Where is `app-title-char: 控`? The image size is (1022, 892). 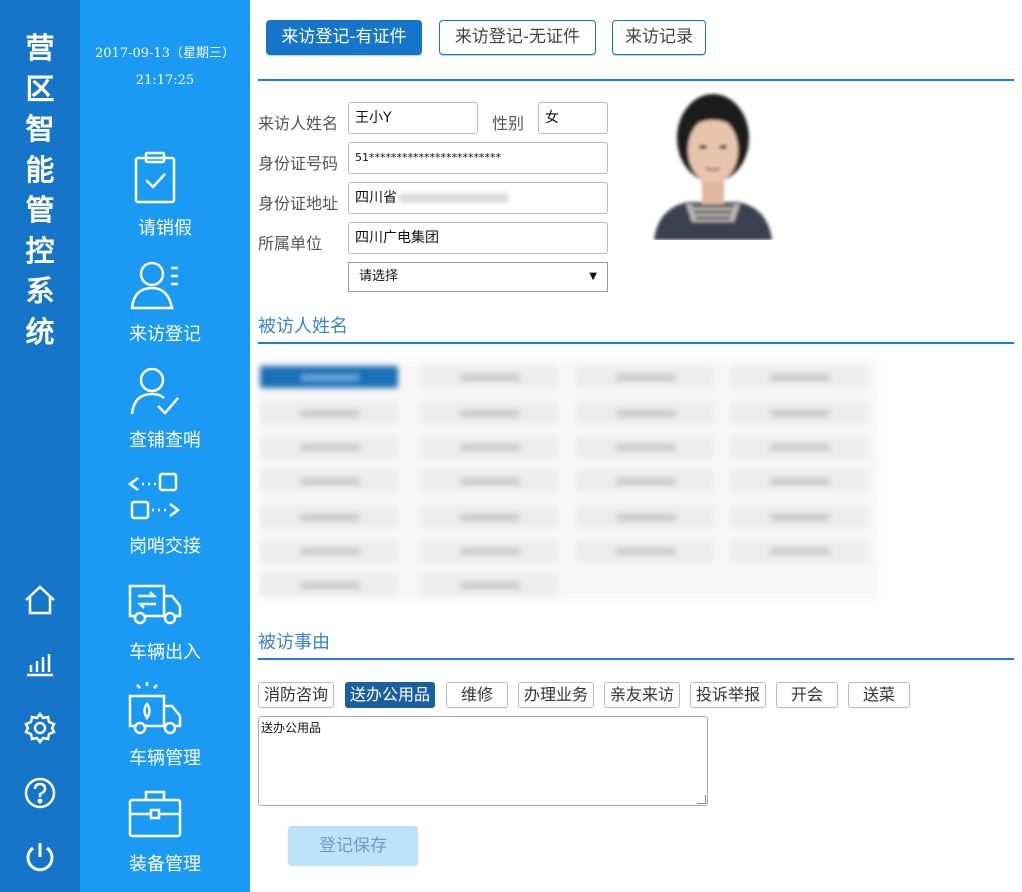
app-title-char: 控 is located at coordinates (40, 250).